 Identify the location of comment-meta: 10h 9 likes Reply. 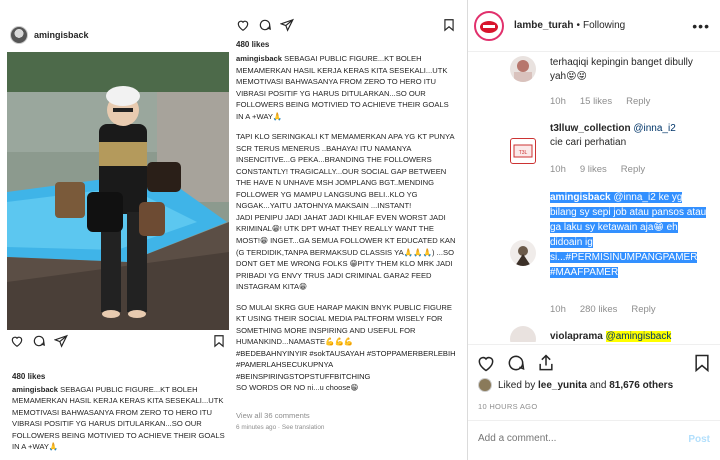
(597, 169).